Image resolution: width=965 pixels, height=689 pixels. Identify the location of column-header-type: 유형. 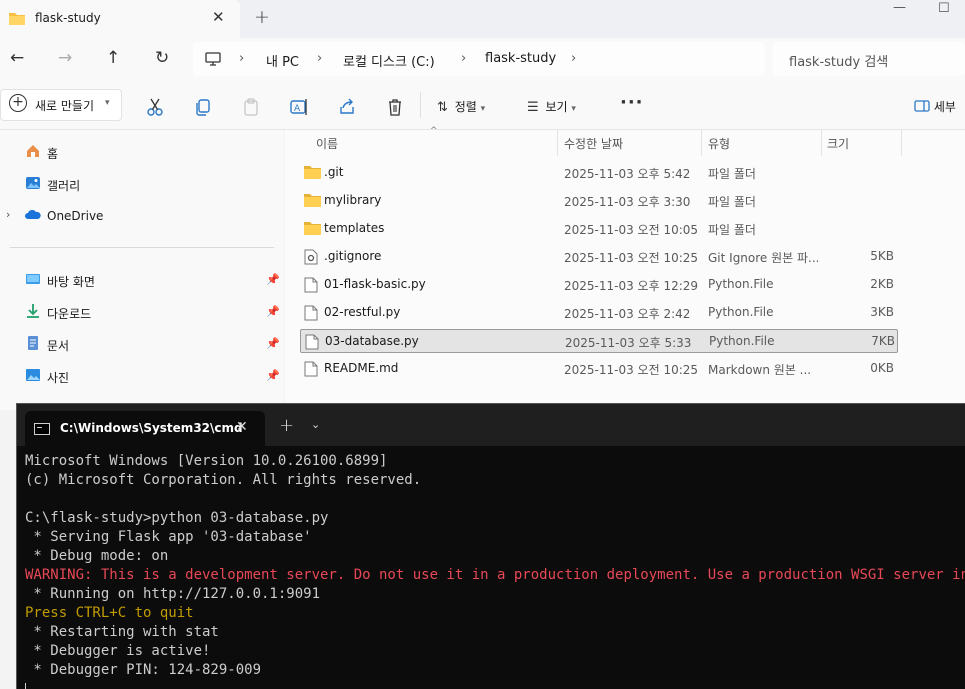
(719, 143).